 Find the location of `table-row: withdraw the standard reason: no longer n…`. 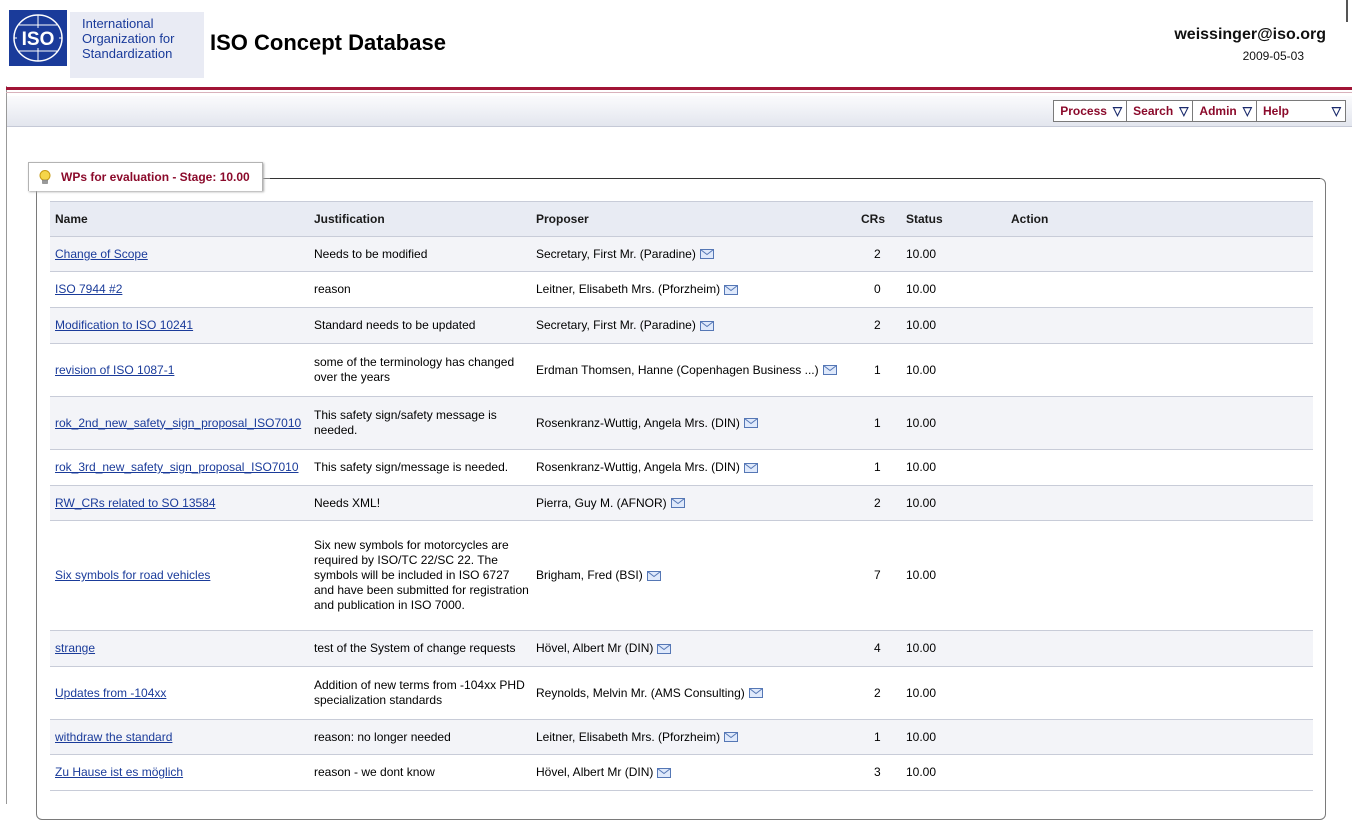

table-row: withdraw the standard reason: no longer n… is located at coordinates (681, 737).